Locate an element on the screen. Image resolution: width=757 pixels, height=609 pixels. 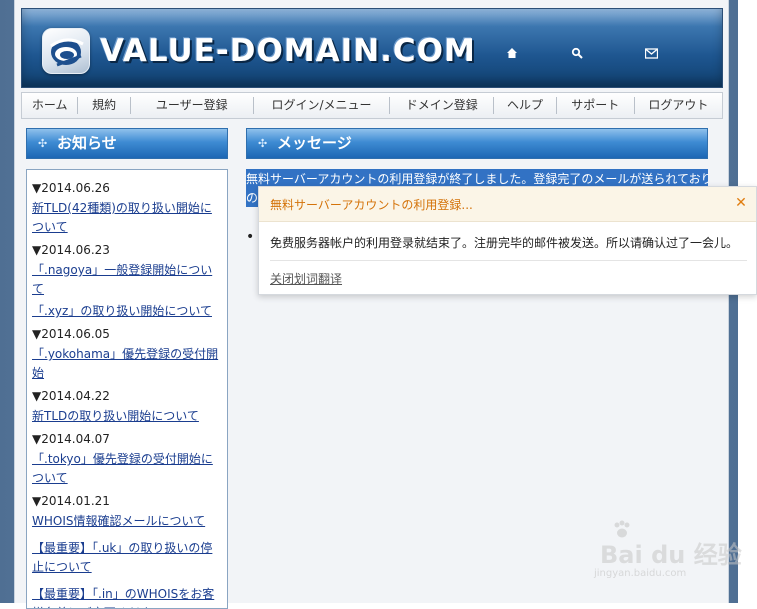
home-icon is located at coordinates (512, 56).